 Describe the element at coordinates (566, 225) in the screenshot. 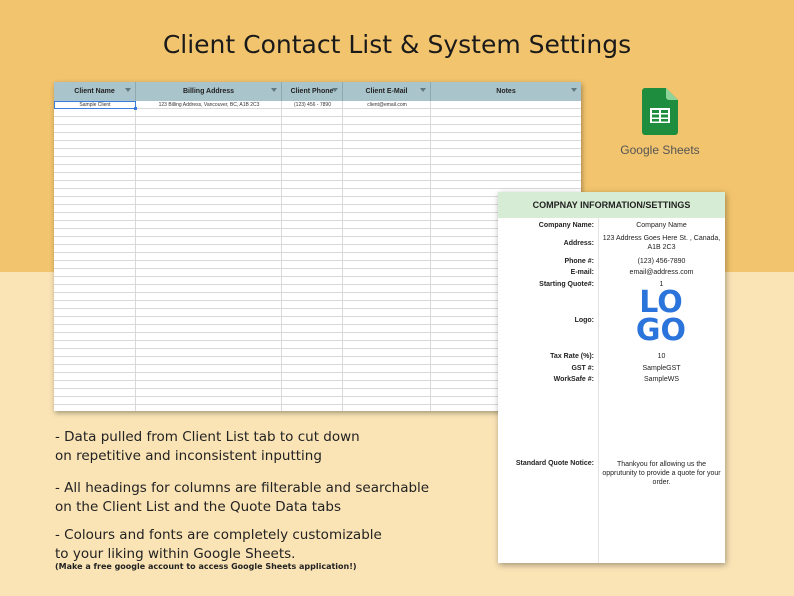

I see `settings-label: Company Name:` at that location.